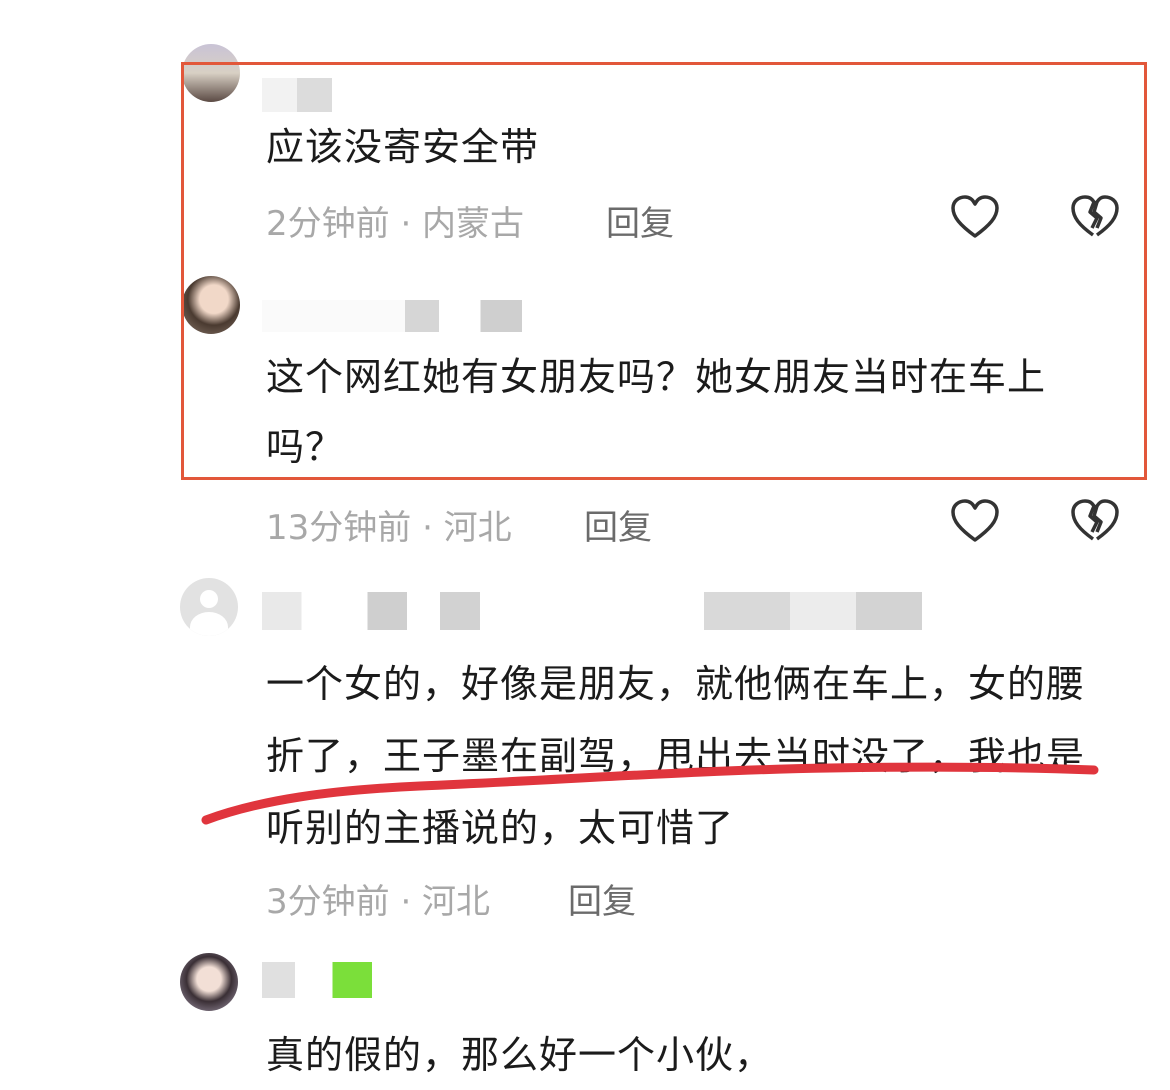 The image size is (1170, 1090). Describe the element at coordinates (403, 147) in the screenshot. I see `comment-text: 应该没寄安全带` at that location.